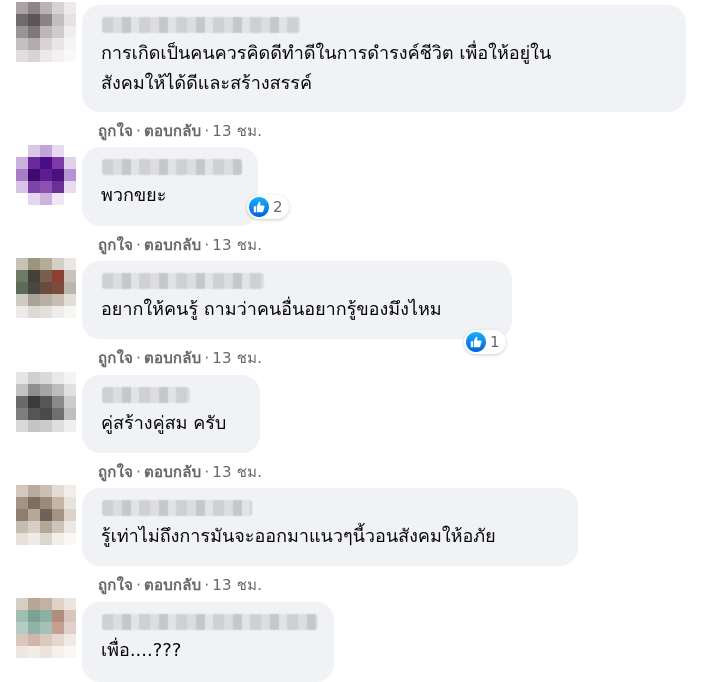 The image size is (704, 682). What do you see at coordinates (476, 342) in the screenshot?
I see `like-icon` at bounding box center [476, 342].